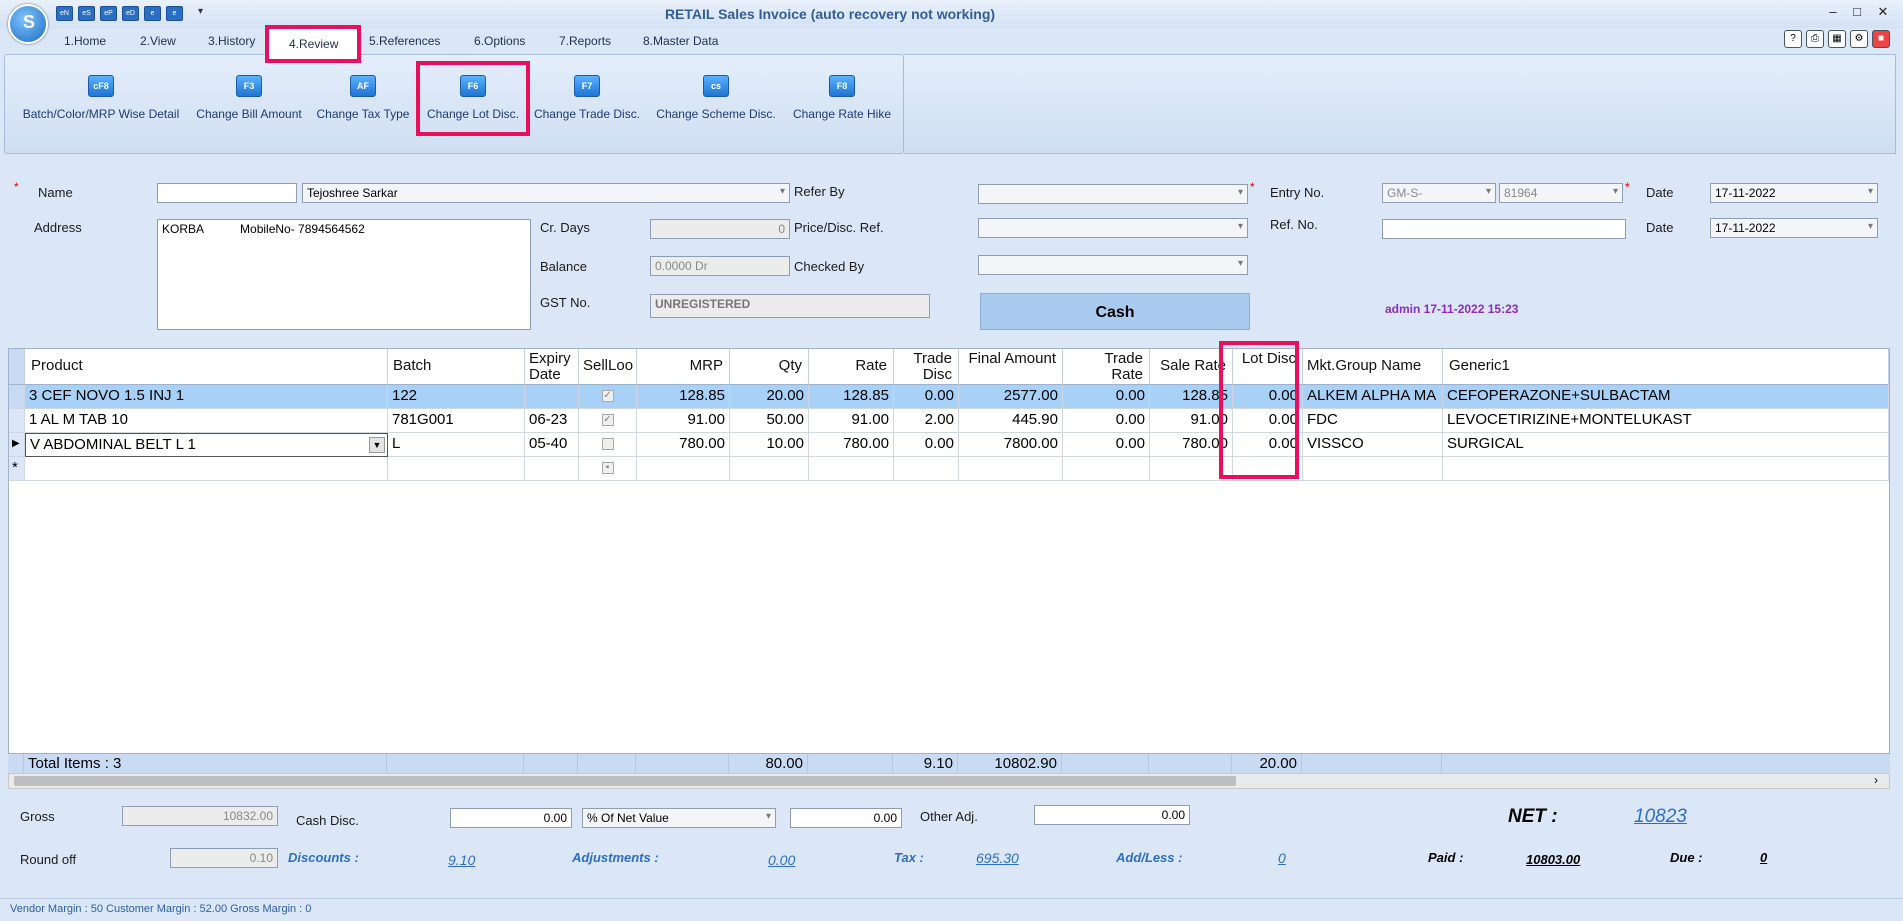 The width and height of the screenshot is (1903, 921). Describe the element at coordinates (344, 274) in the screenshot. I see `address-textarea: KORBA MobileNo- 7894564562` at that location.